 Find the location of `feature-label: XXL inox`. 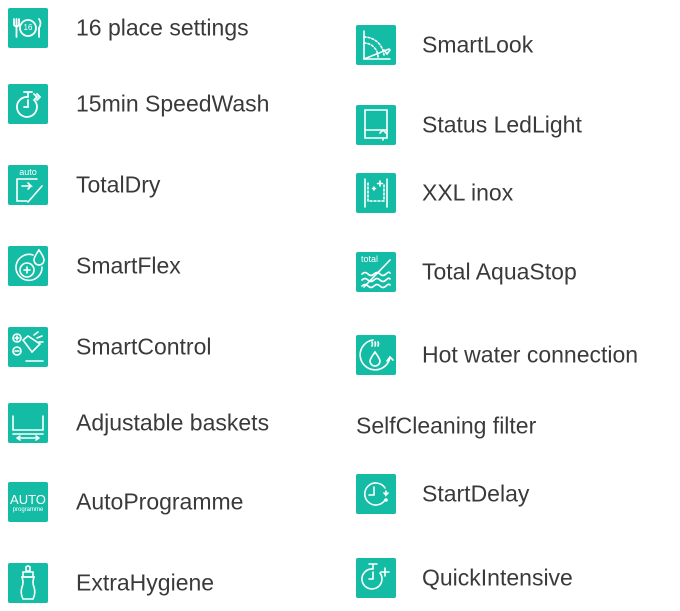

feature-label: XXL inox is located at coordinates (468, 192).